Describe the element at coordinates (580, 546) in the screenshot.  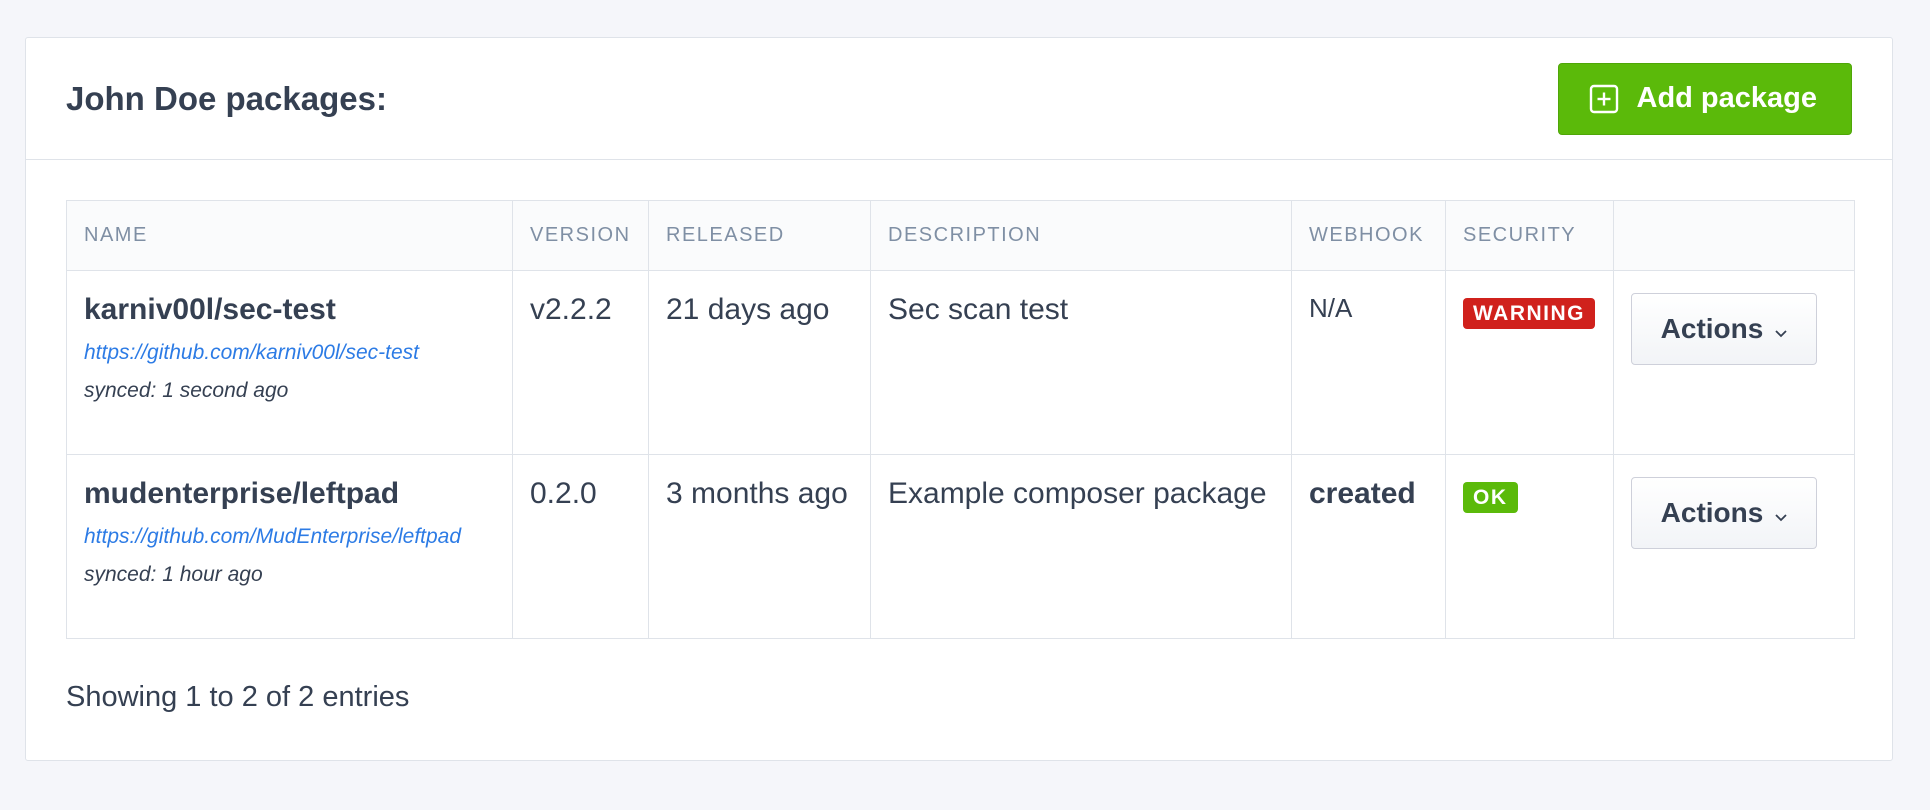
I see `version-cell: 0.2.0` at that location.